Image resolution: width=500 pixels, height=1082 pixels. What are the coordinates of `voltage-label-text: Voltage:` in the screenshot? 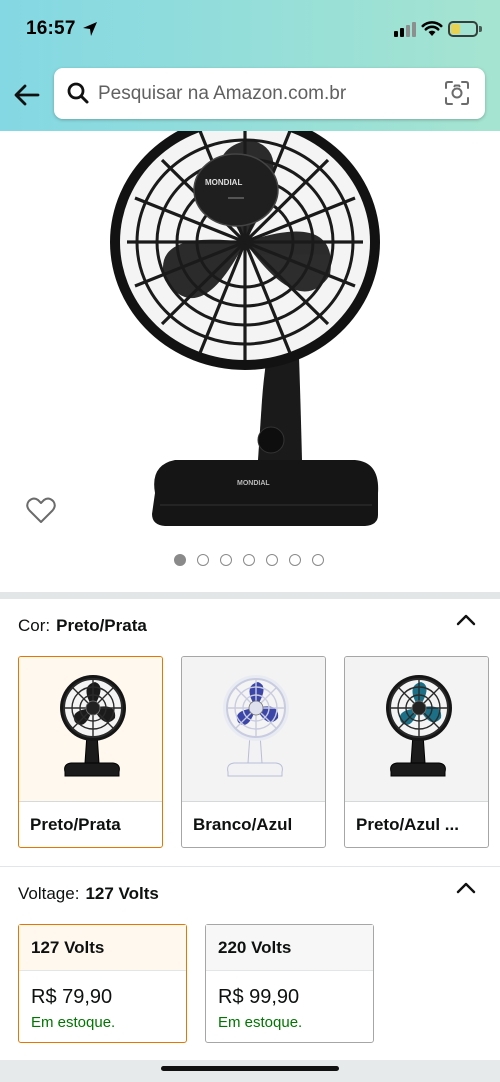 It's located at (49, 893).